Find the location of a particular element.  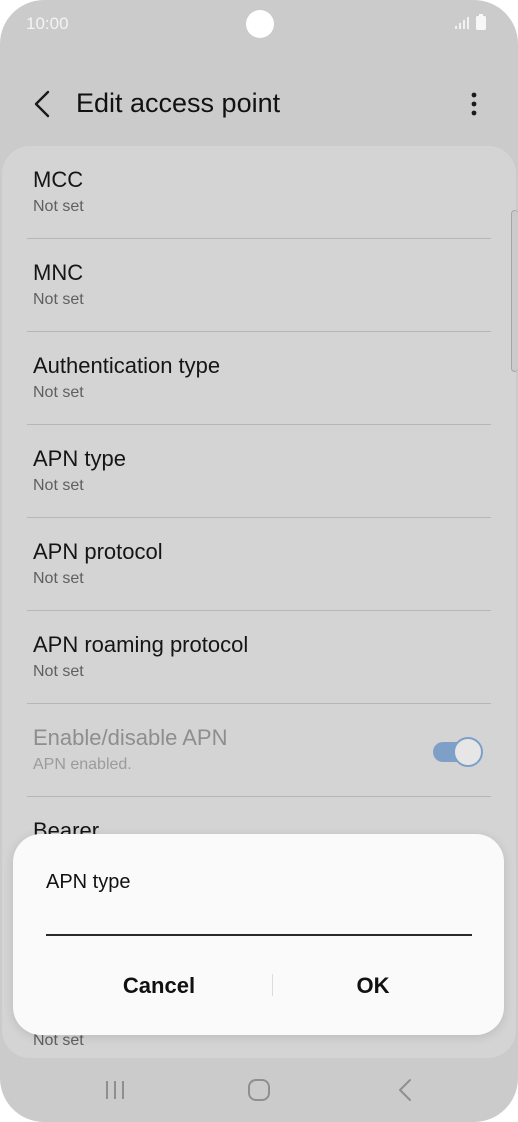

page-title: Edit access point is located at coordinates (178, 103).